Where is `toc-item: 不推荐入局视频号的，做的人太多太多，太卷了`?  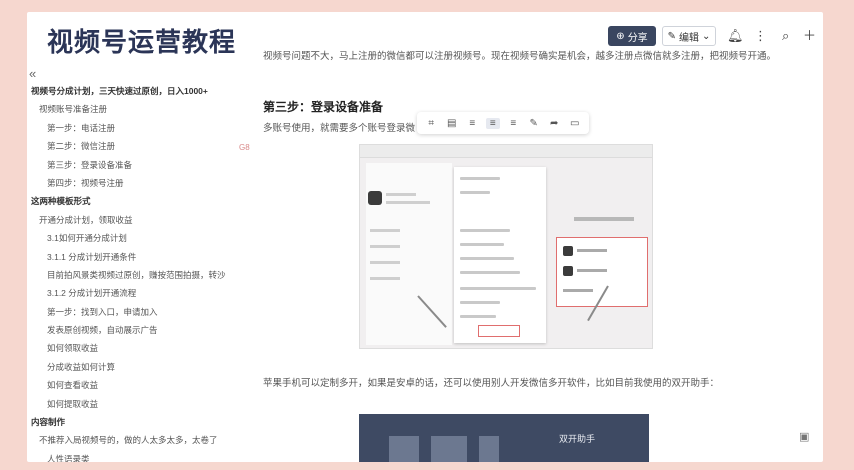
toc-item: 不推荐入局视频号的，做的人太多太多，太卷了 is located at coordinates (139, 440).